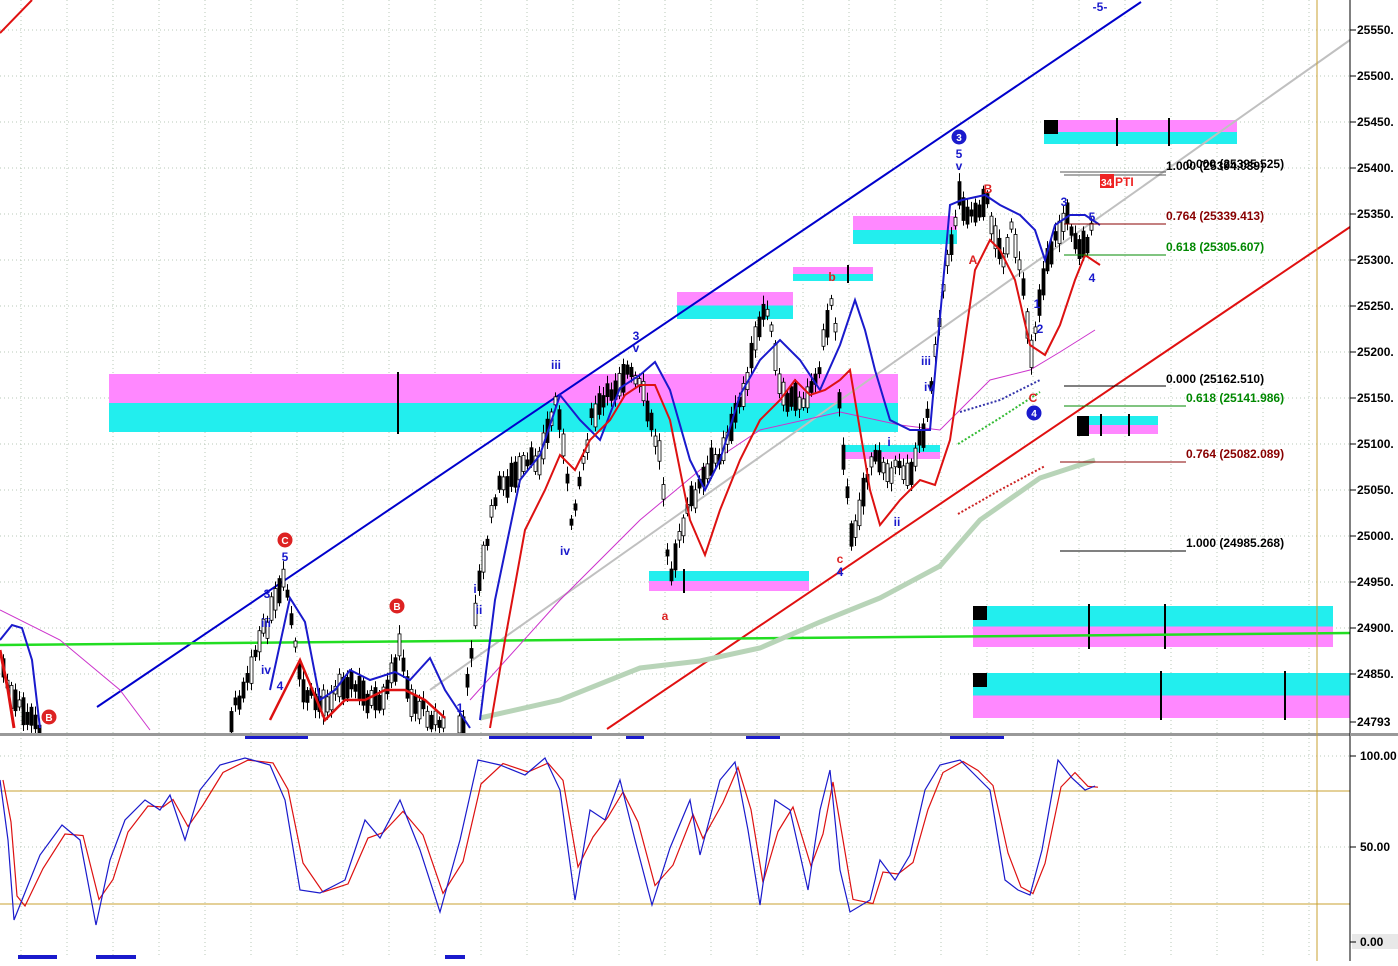 The width and height of the screenshot is (1398, 966). What do you see at coordinates (840, 572) in the screenshot?
I see `wave-4-mid: 4` at bounding box center [840, 572].